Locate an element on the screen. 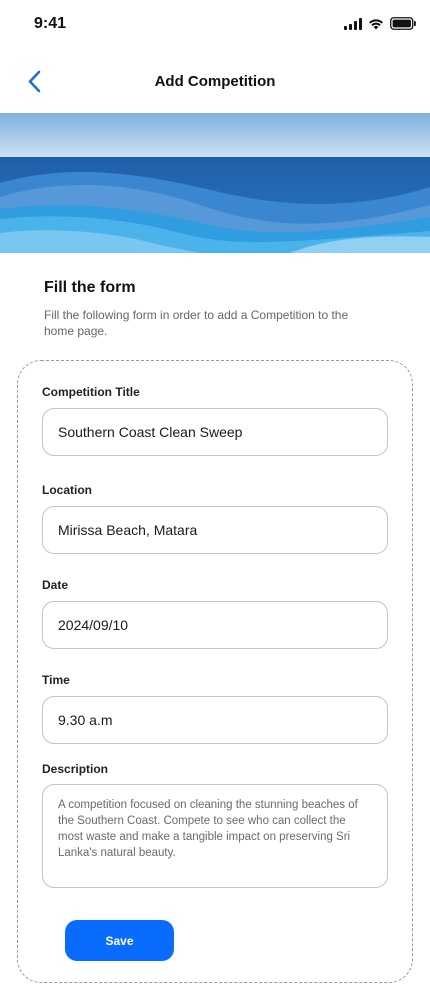  competition-title-input is located at coordinates (215, 432).